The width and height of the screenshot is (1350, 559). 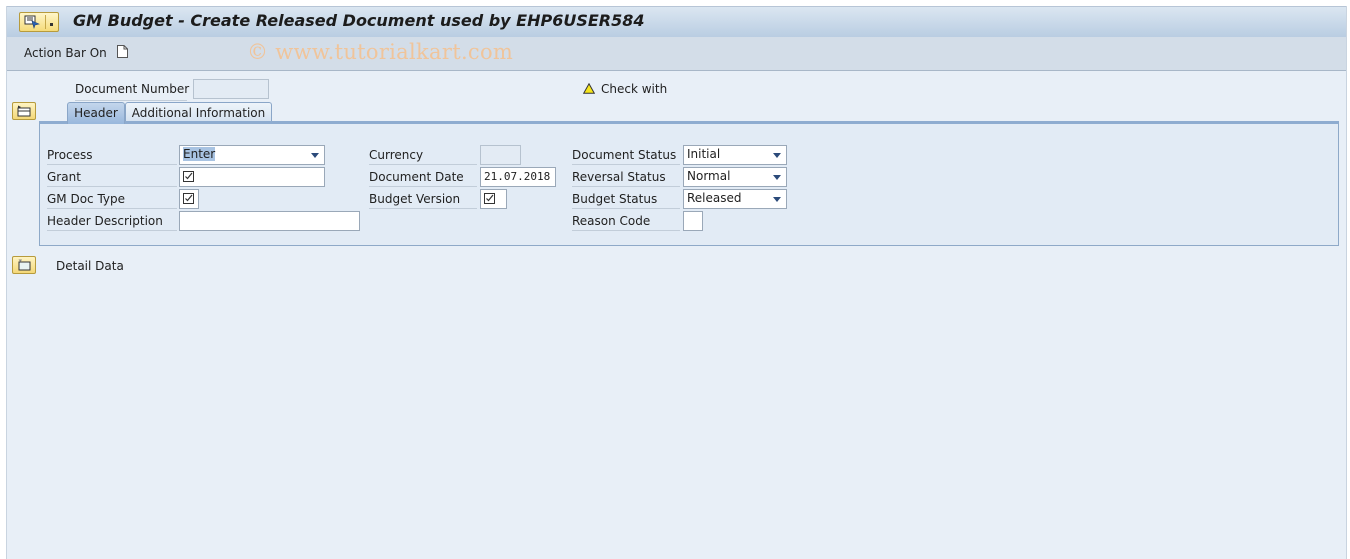 What do you see at coordinates (423, 177) in the screenshot?
I see `document-date-label: Document Date` at bounding box center [423, 177].